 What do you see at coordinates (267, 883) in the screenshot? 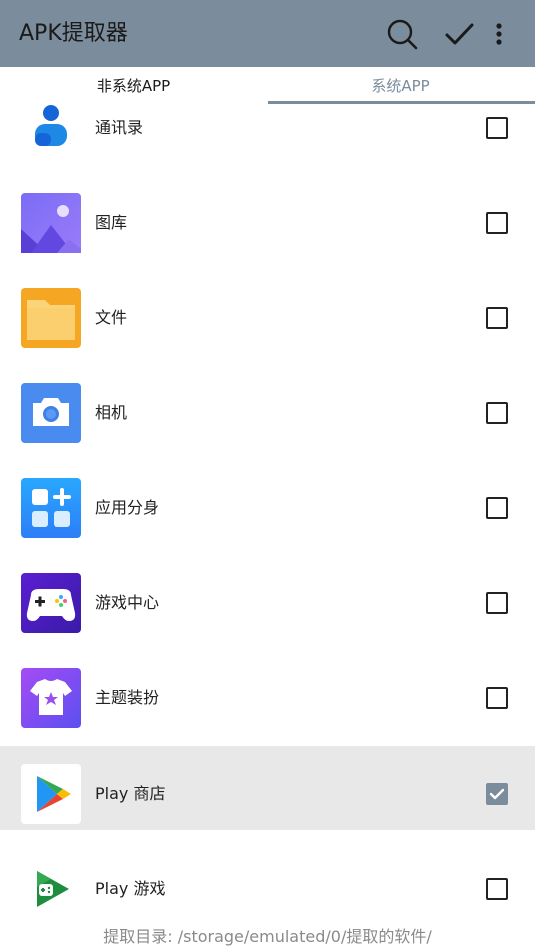
I see `list-item: Play 游戏` at bounding box center [267, 883].